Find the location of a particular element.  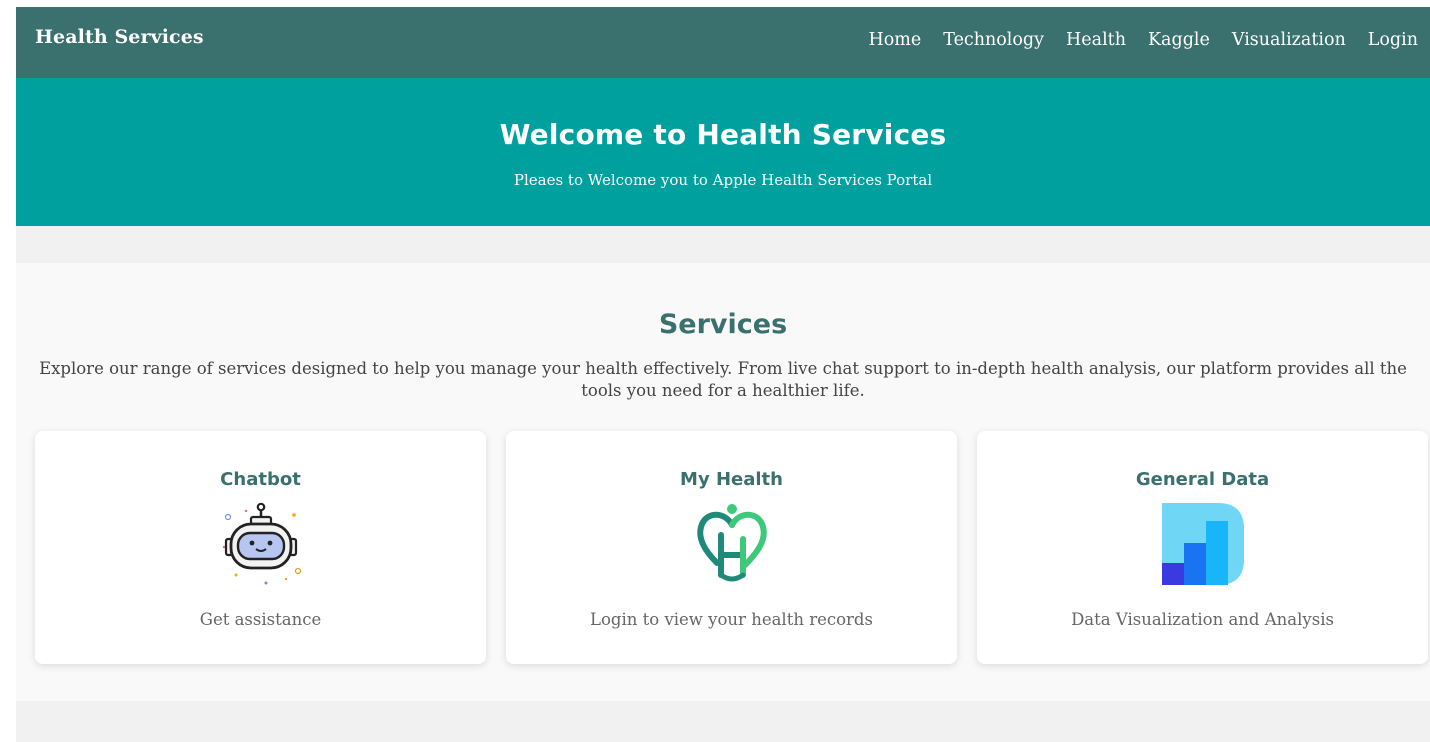

nav-technology: Technology is located at coordinates (993, 40).